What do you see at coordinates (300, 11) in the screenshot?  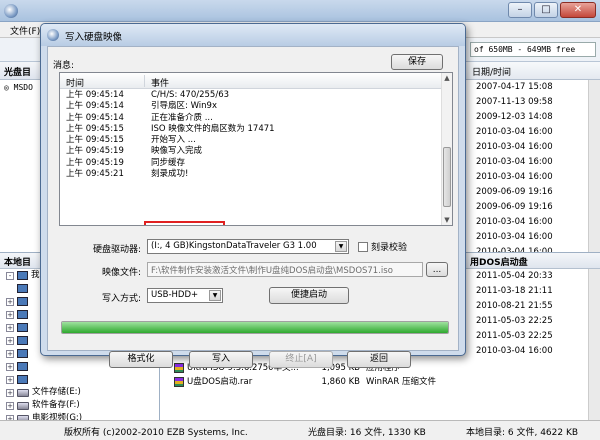 I see `main-title-bar: – □ ✕` at bounding box center [300, 11].